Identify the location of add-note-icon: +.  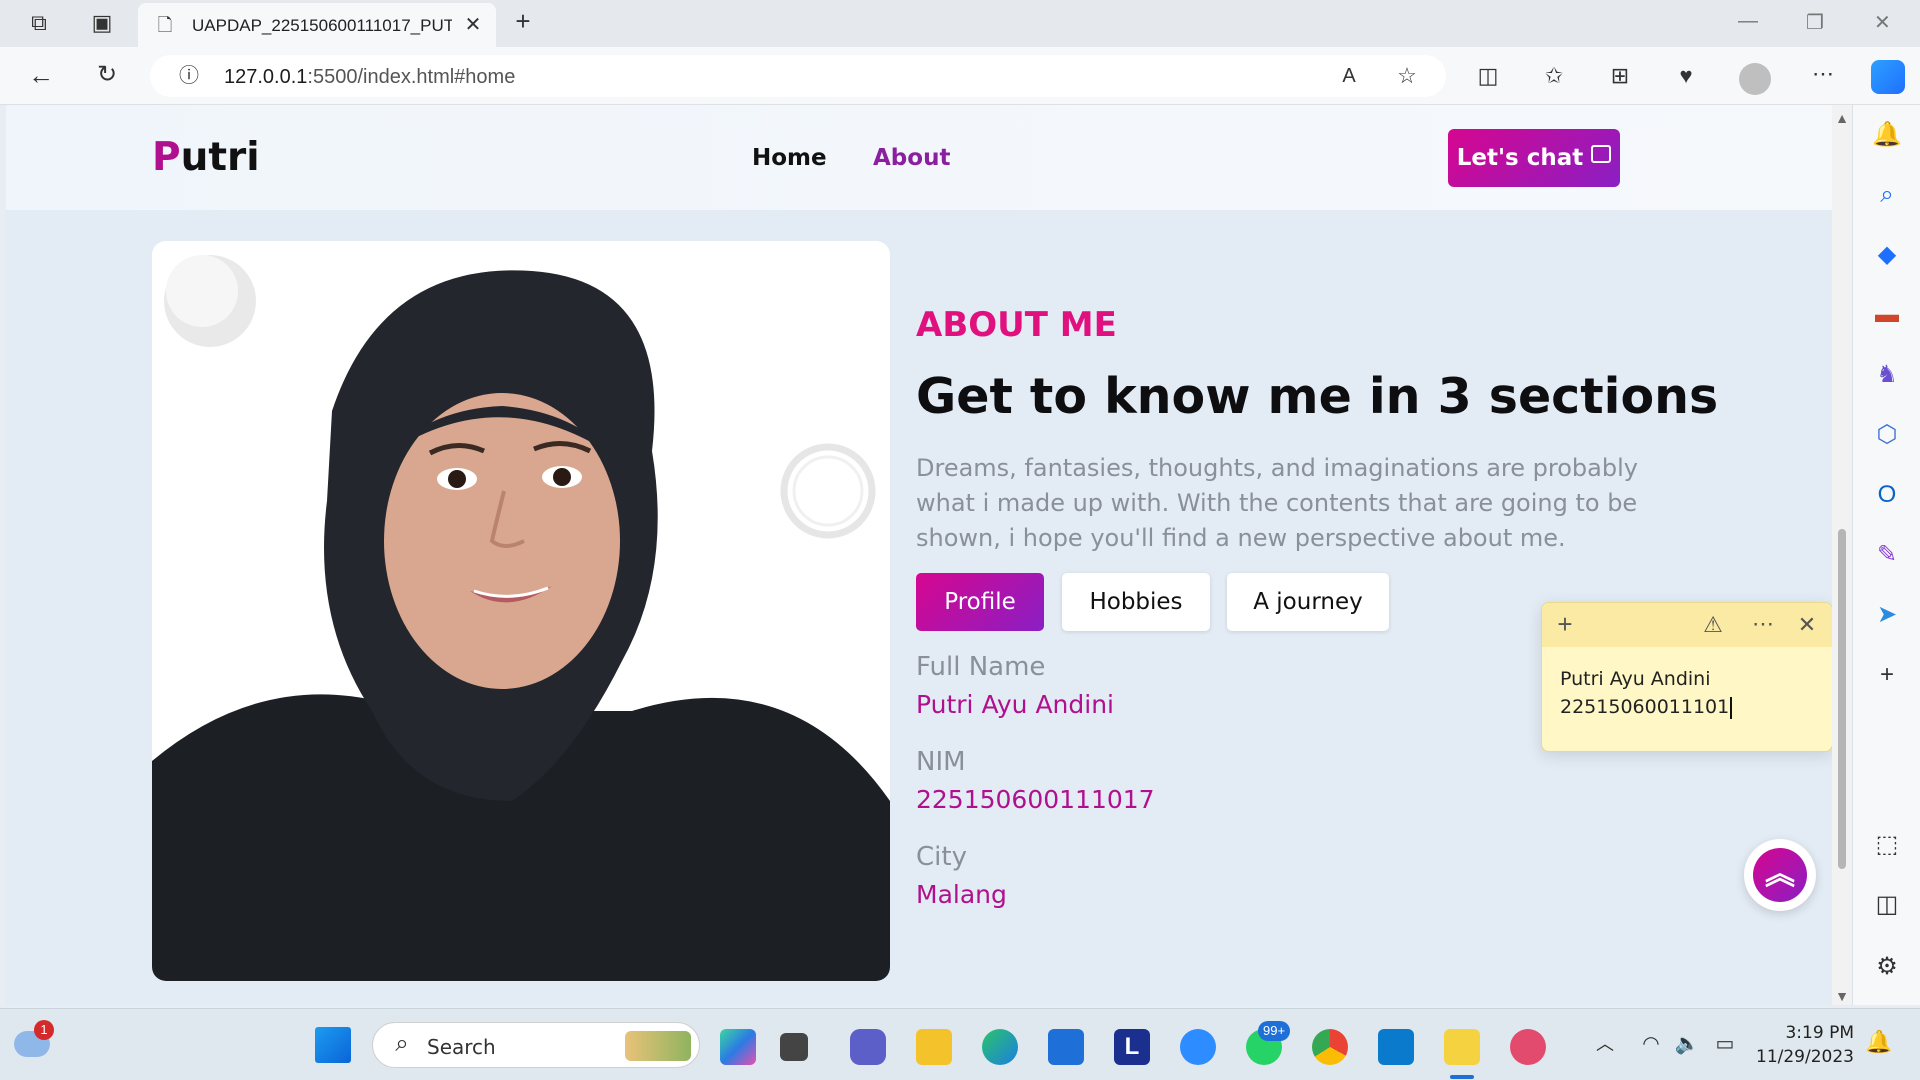
(1565, 624).